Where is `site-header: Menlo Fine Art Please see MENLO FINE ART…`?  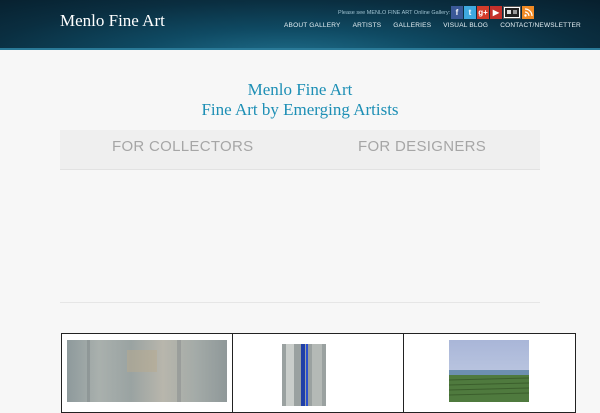
site-header: Menlo Fine Art Please see MENLO FINE ART… is located at coordinates (300, 25).